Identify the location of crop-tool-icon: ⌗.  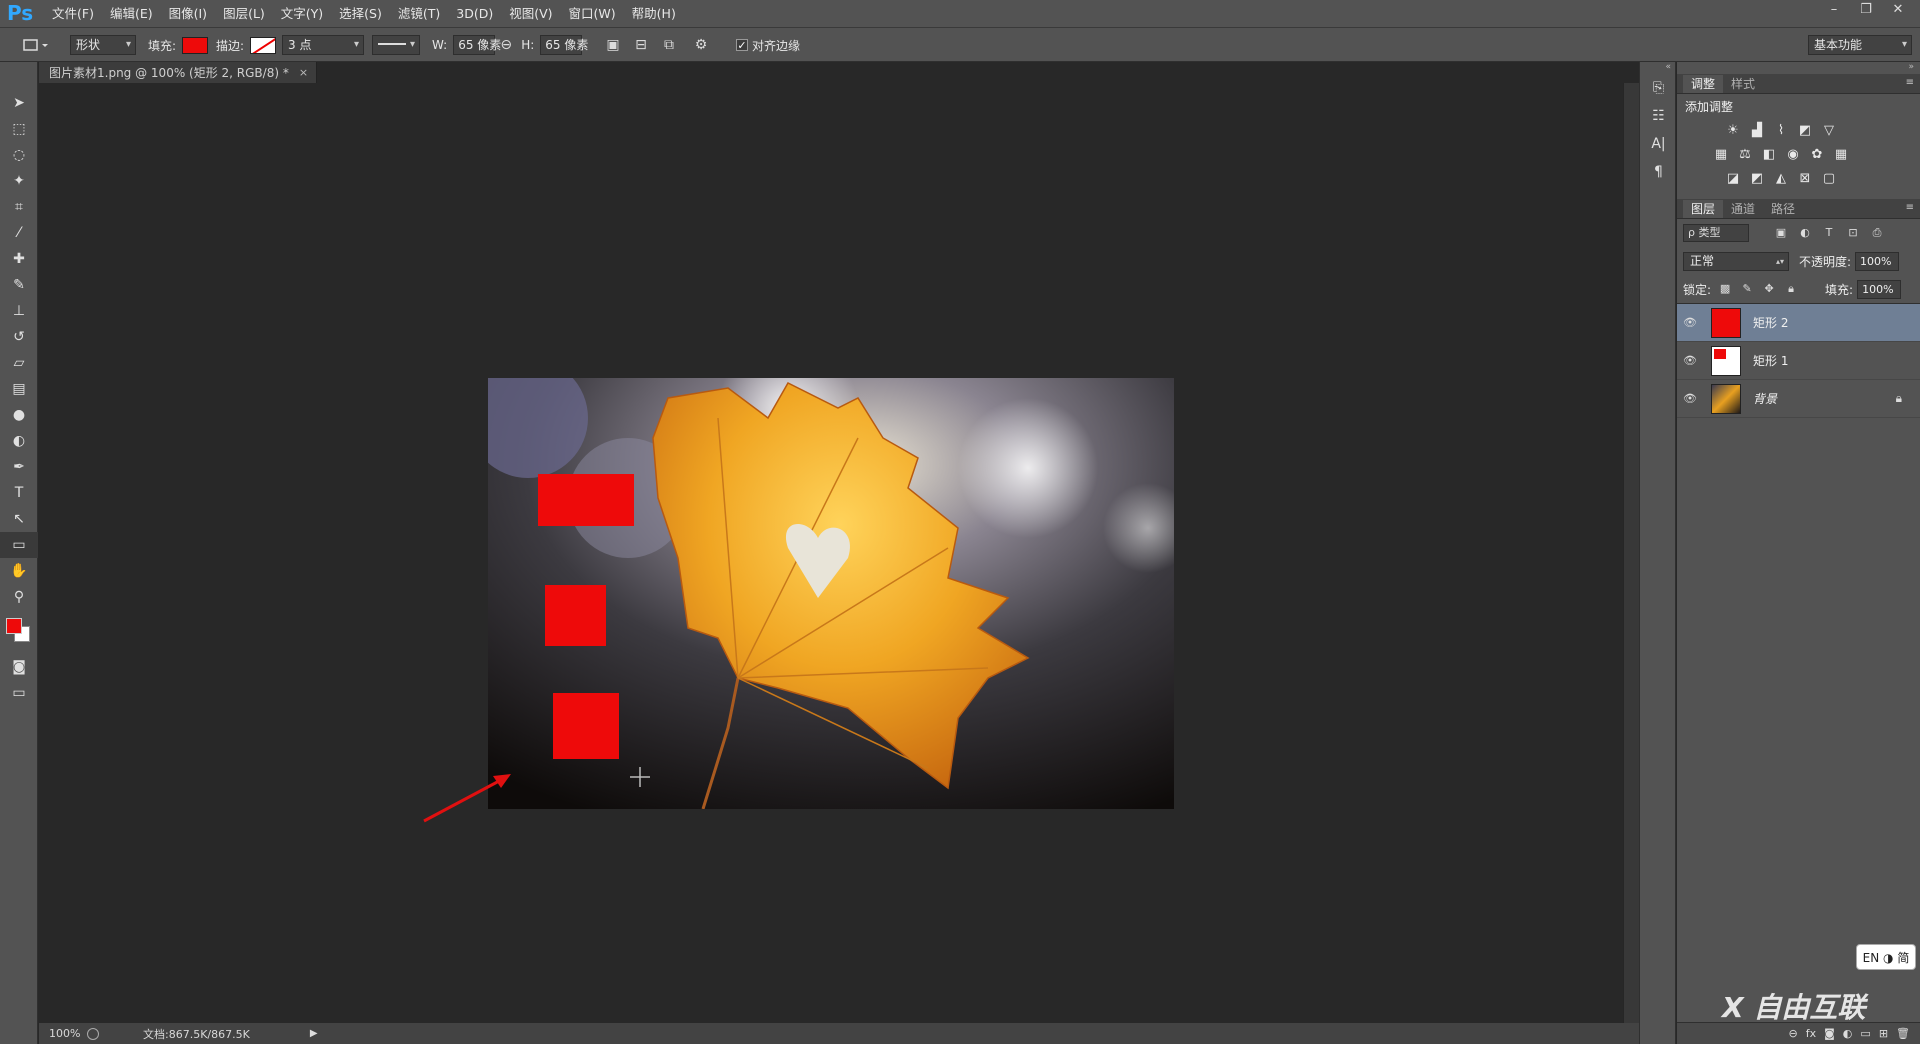
(19, 207).